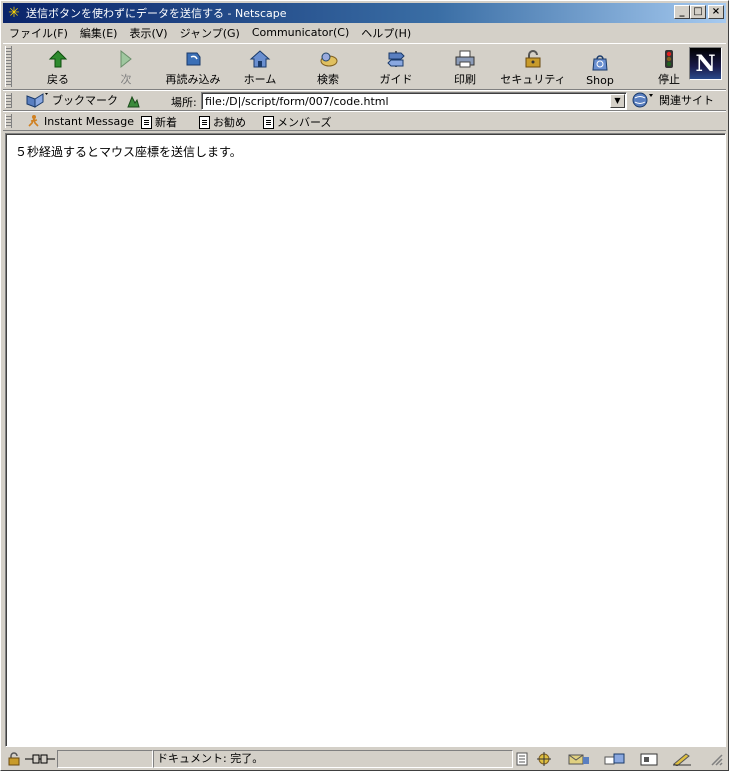 This screenshot has height=771, width=729. Describe the element at coordinates (260, 79) in the screenshot. I see `home-label: ホーム` at that location.